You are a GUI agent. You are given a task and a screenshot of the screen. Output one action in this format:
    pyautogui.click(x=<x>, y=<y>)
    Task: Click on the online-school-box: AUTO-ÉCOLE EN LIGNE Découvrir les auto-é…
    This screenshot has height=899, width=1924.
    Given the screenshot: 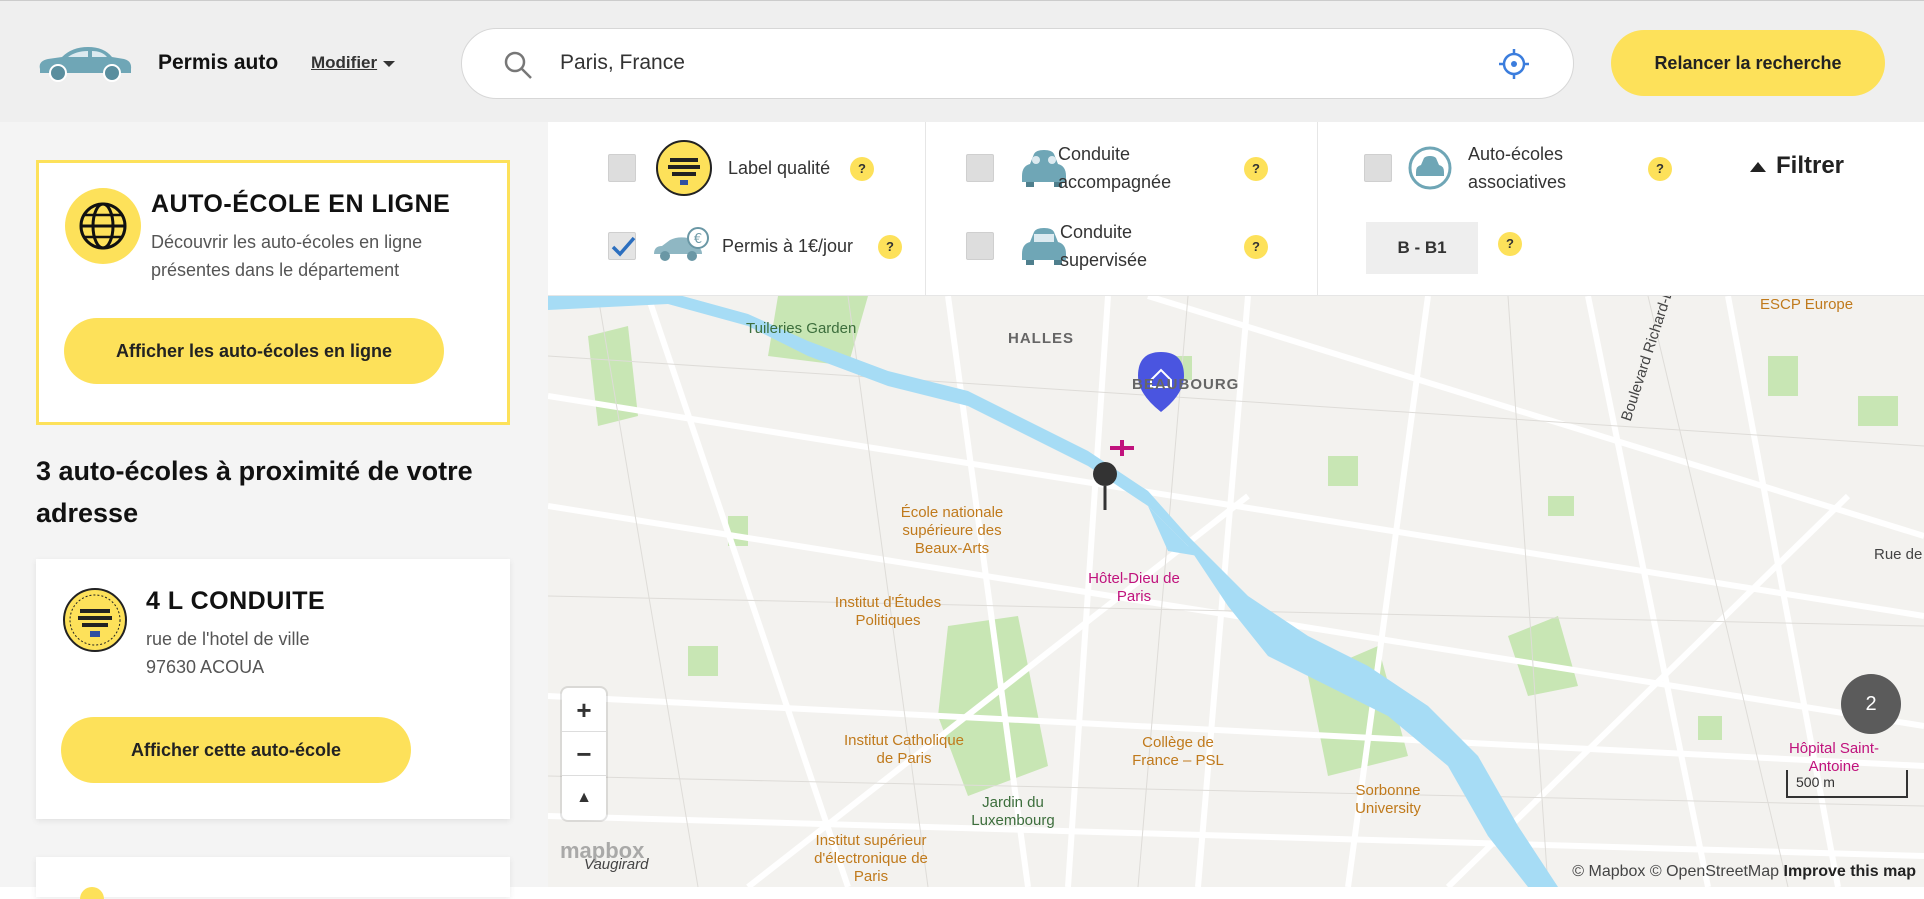 What is the action you would take?
    pyautogui.click(x=273, y=292)
    